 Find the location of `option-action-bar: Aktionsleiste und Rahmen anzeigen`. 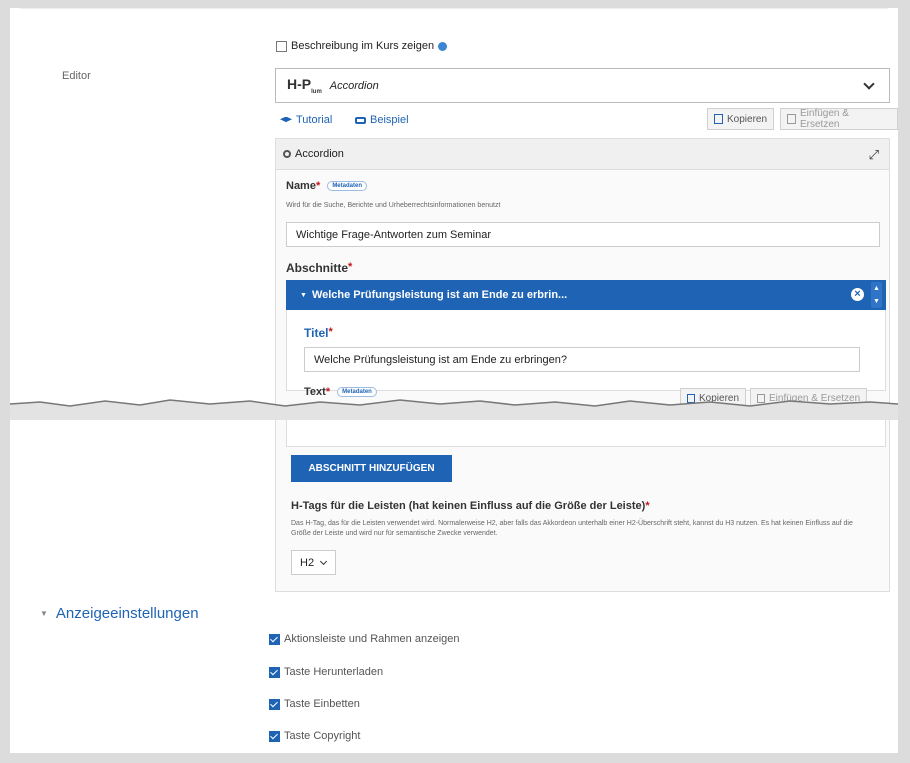

option-action-bar: Aktionsleiste und Rahmen anzeigen is located at coordinates (364, 639).